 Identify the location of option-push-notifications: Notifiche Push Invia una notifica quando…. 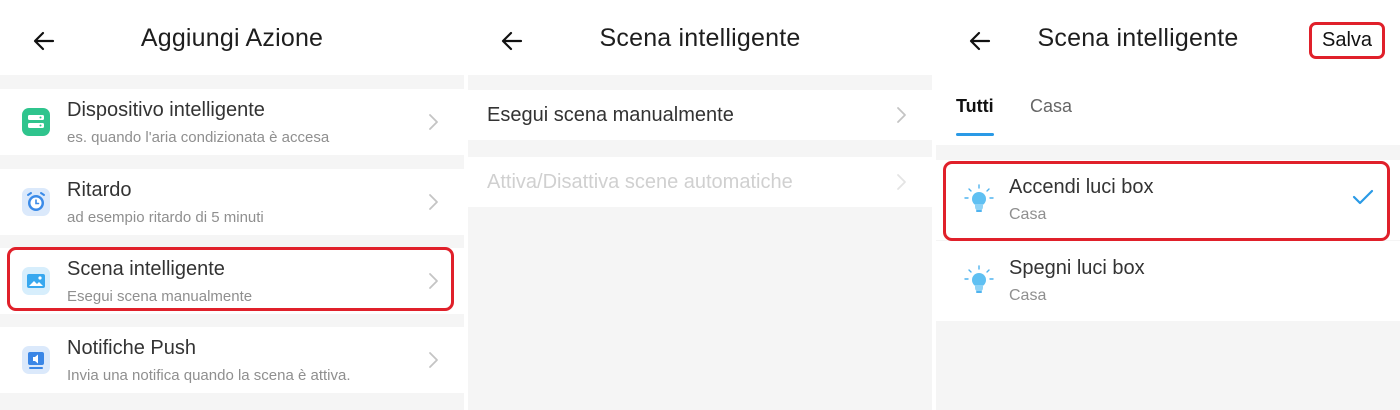
(232, 360).